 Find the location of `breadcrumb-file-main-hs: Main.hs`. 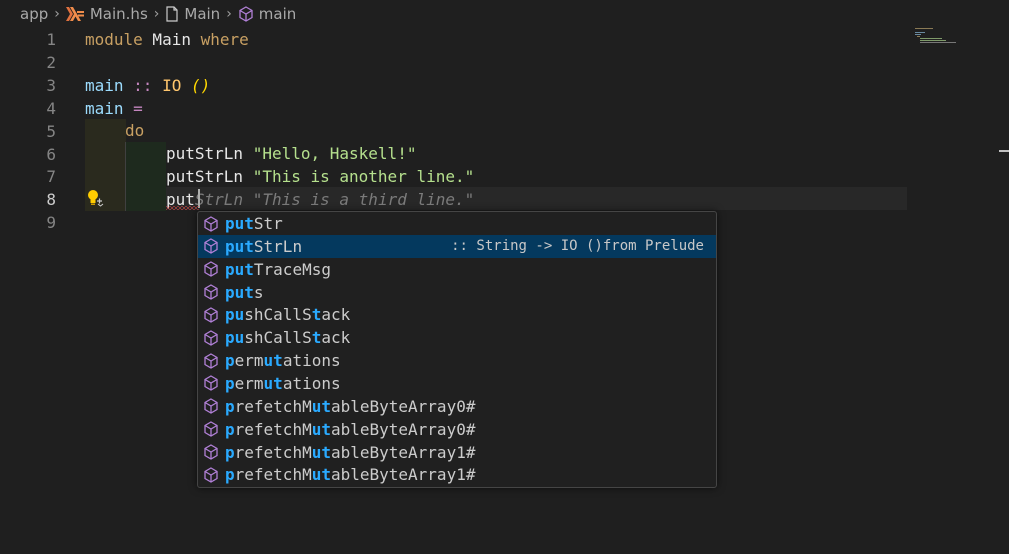

breadcrumb-file-main-hs: Main.hs is located at coordinates (106, 14).